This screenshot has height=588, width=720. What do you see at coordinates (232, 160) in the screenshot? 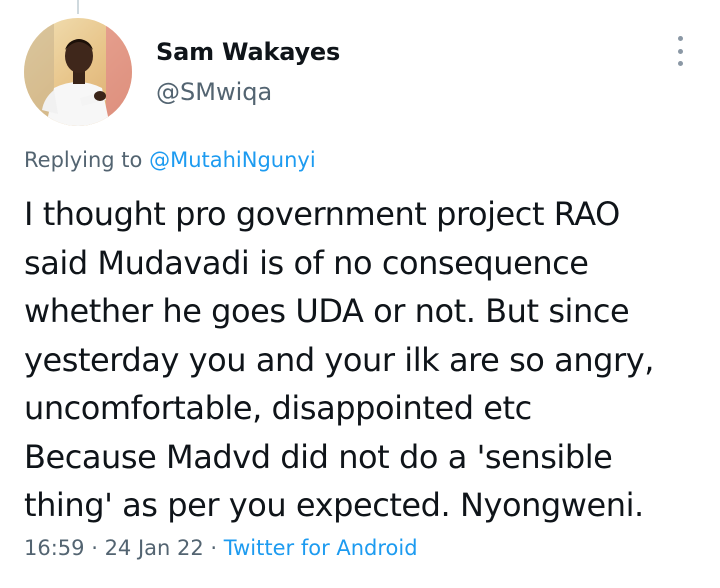
I see `replying-to-link: @MutahiNgunyi` at bounding box center [232, 160].